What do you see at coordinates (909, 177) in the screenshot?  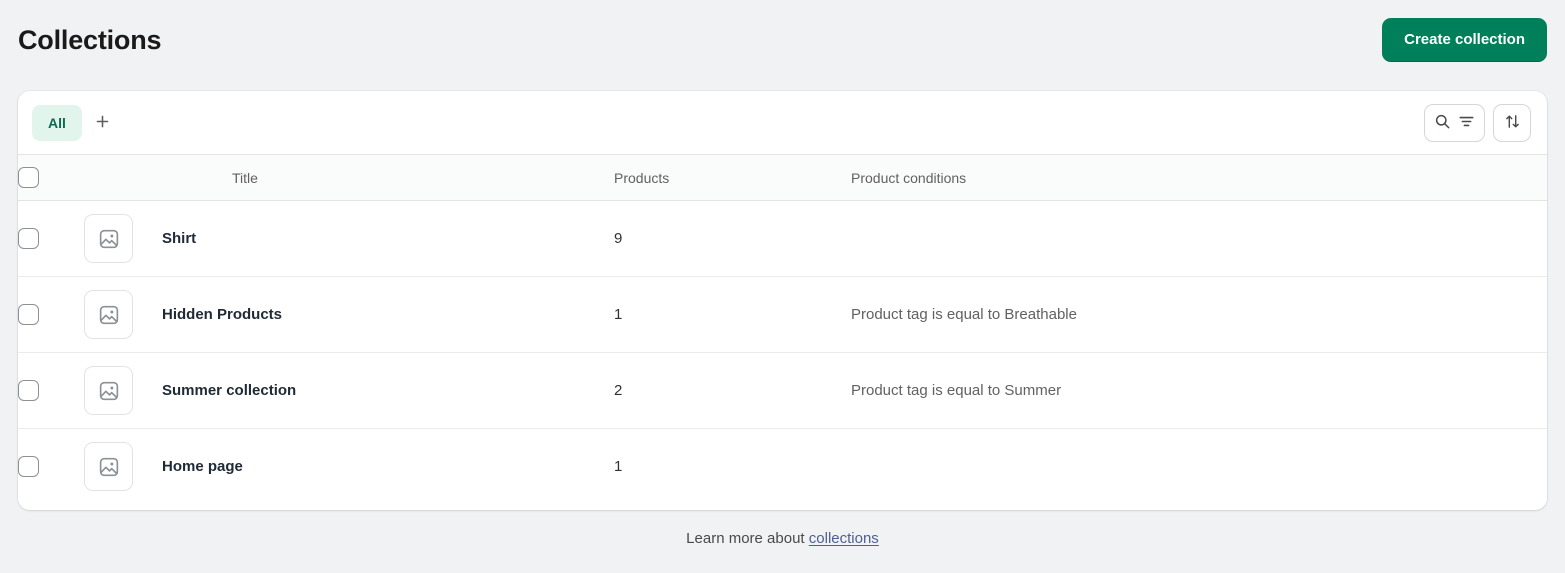 I see `conditions-header-label: Product conditions` at bounding box center [909, 177].